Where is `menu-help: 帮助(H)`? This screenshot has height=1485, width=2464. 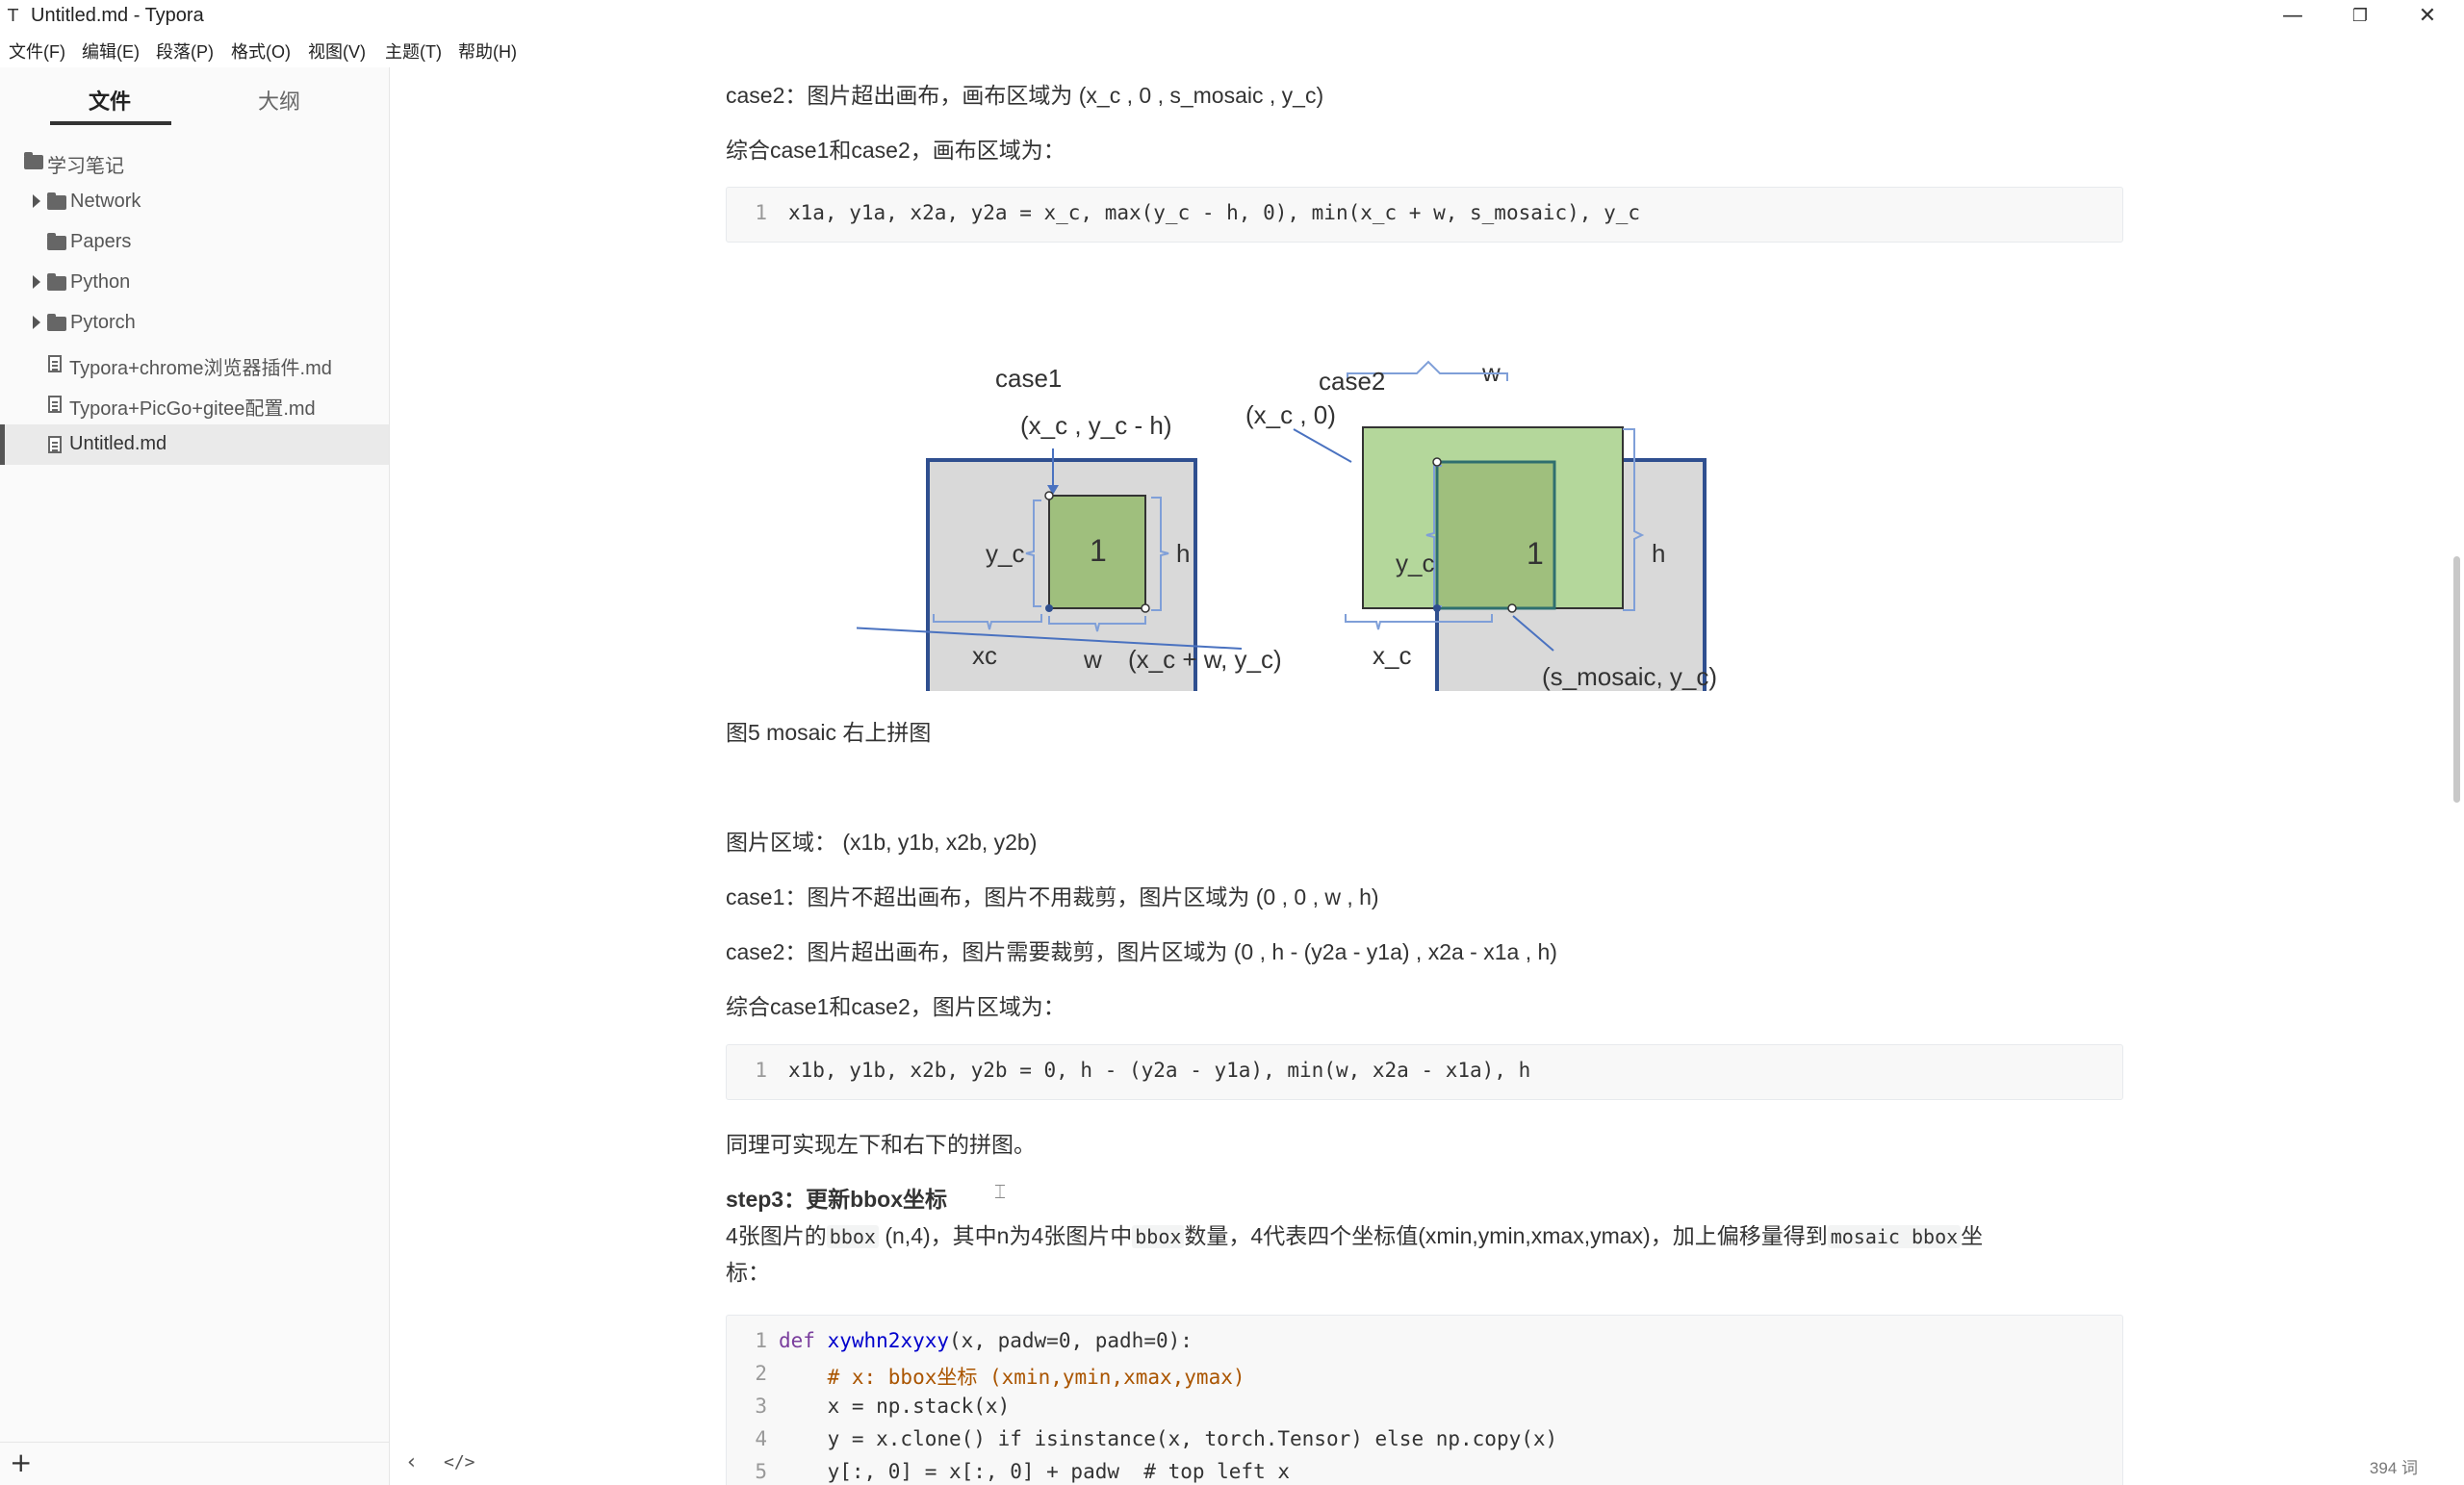
menu-help: 帮助(H) is located at coordinates (487, 51).